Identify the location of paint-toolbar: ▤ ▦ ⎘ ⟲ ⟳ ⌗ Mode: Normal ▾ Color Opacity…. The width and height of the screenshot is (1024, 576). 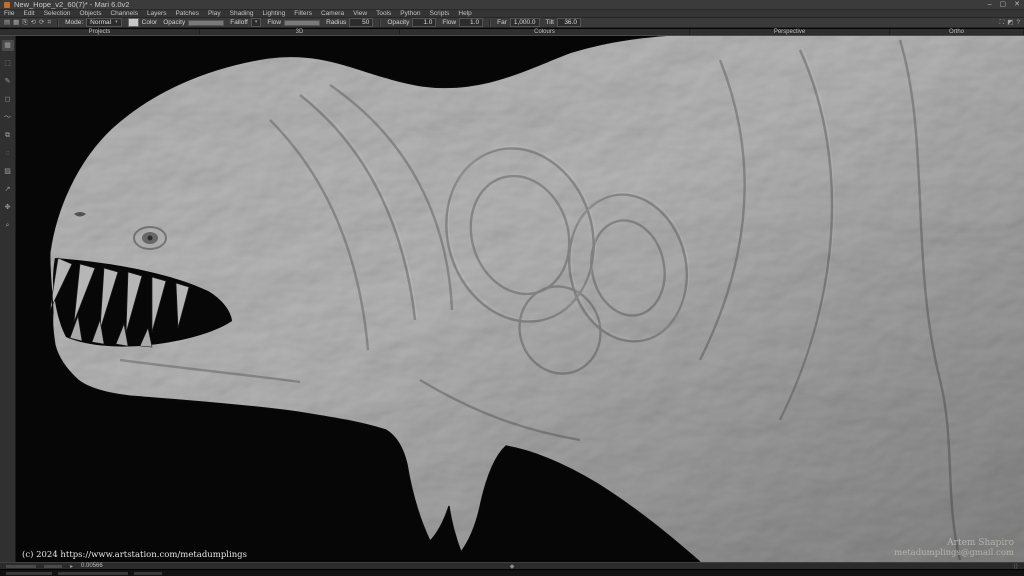
(512, 23).